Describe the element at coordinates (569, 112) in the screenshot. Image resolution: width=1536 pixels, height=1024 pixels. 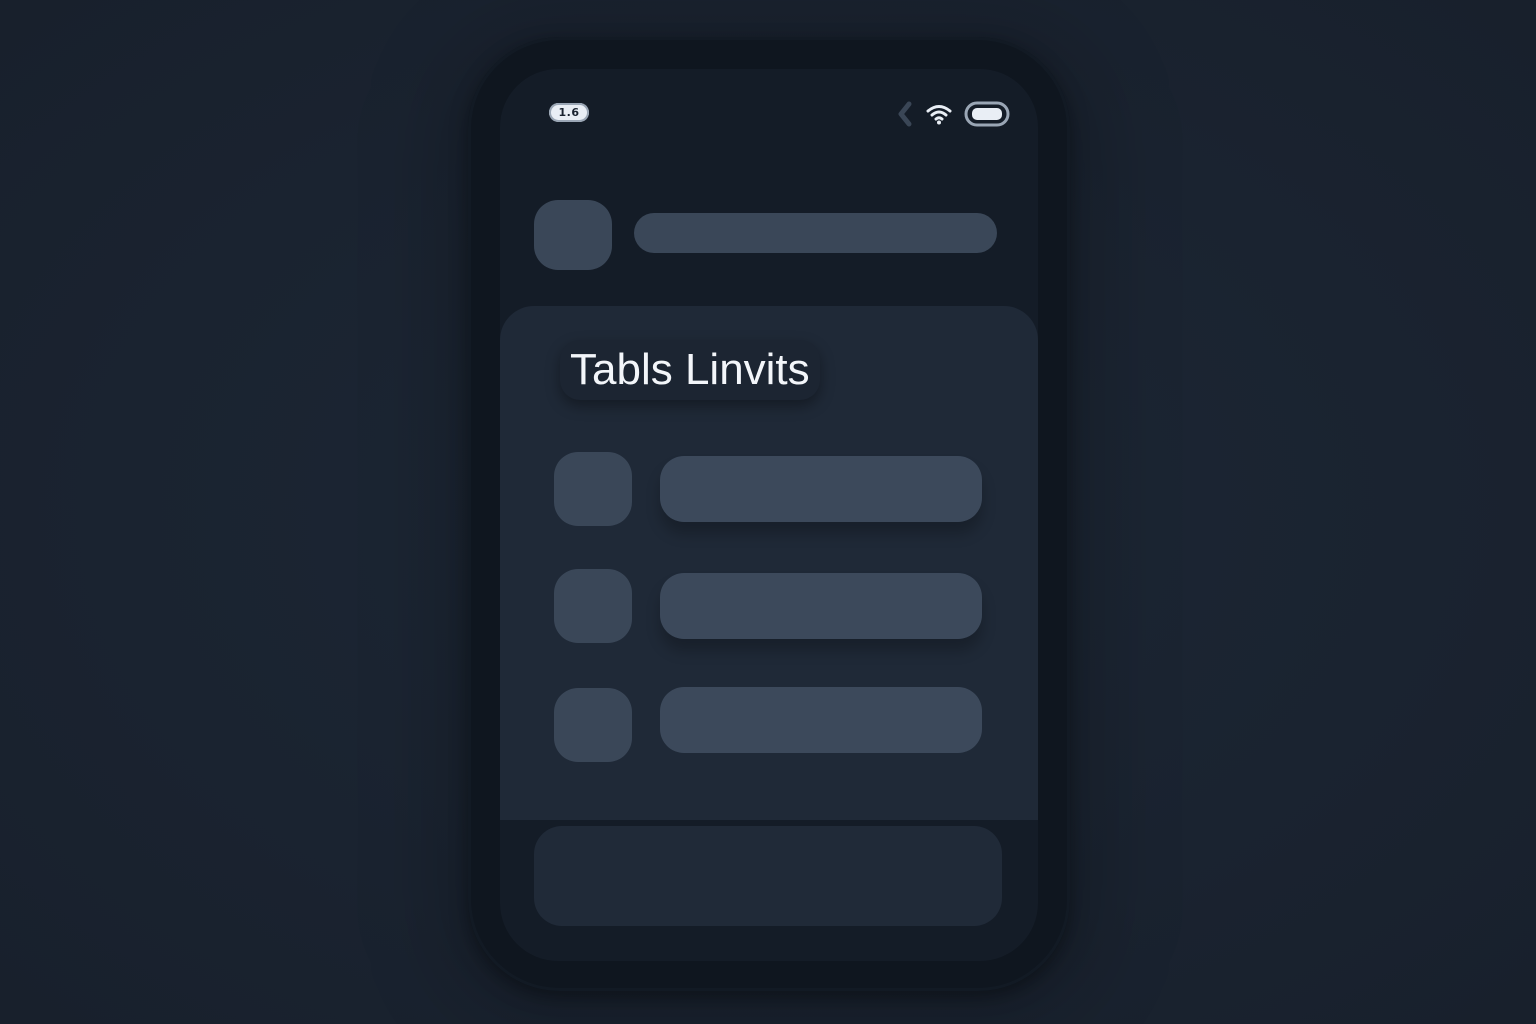
I see `status-time: 1.6` at that location.